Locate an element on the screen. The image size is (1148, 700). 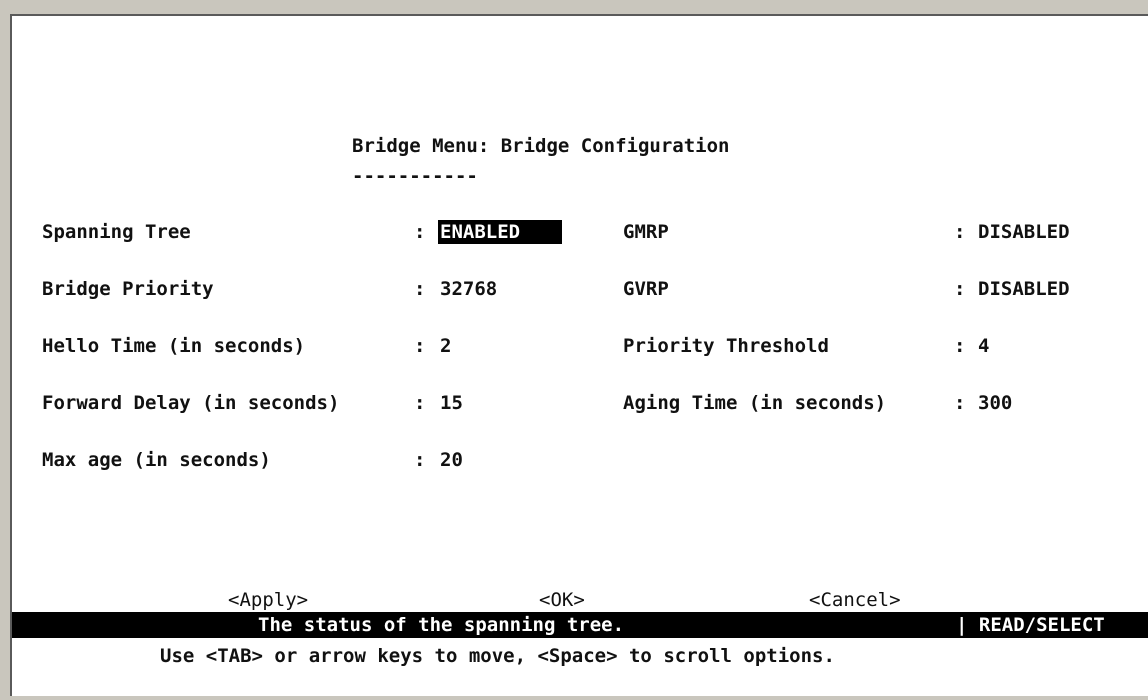
forward-delay-value: 15 is located at coordinates (451, 403).